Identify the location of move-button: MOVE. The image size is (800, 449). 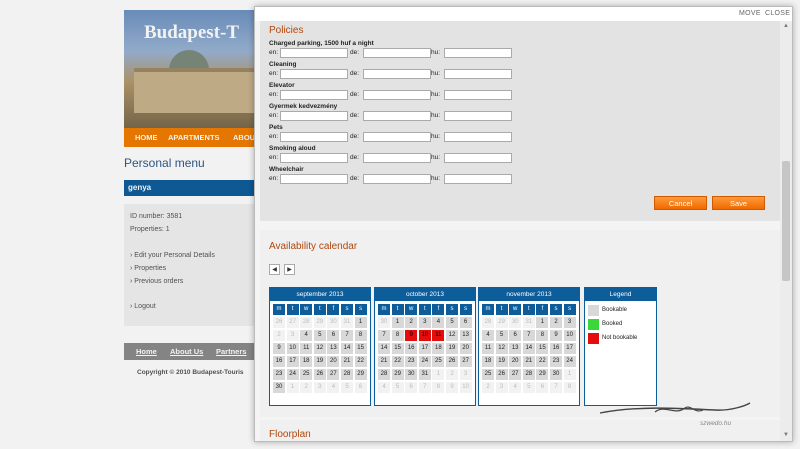
(750, 13).